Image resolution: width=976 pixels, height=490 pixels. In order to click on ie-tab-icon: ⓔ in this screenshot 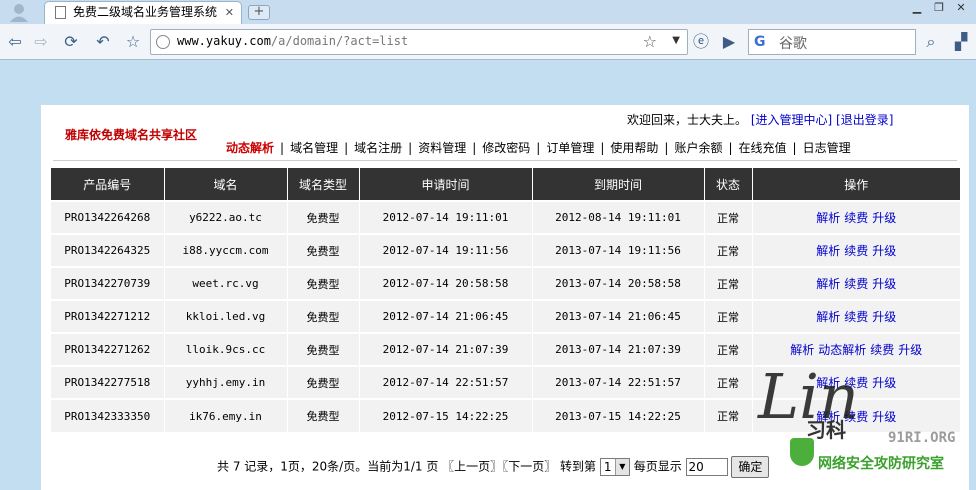, I will do `click(701, 42)`.